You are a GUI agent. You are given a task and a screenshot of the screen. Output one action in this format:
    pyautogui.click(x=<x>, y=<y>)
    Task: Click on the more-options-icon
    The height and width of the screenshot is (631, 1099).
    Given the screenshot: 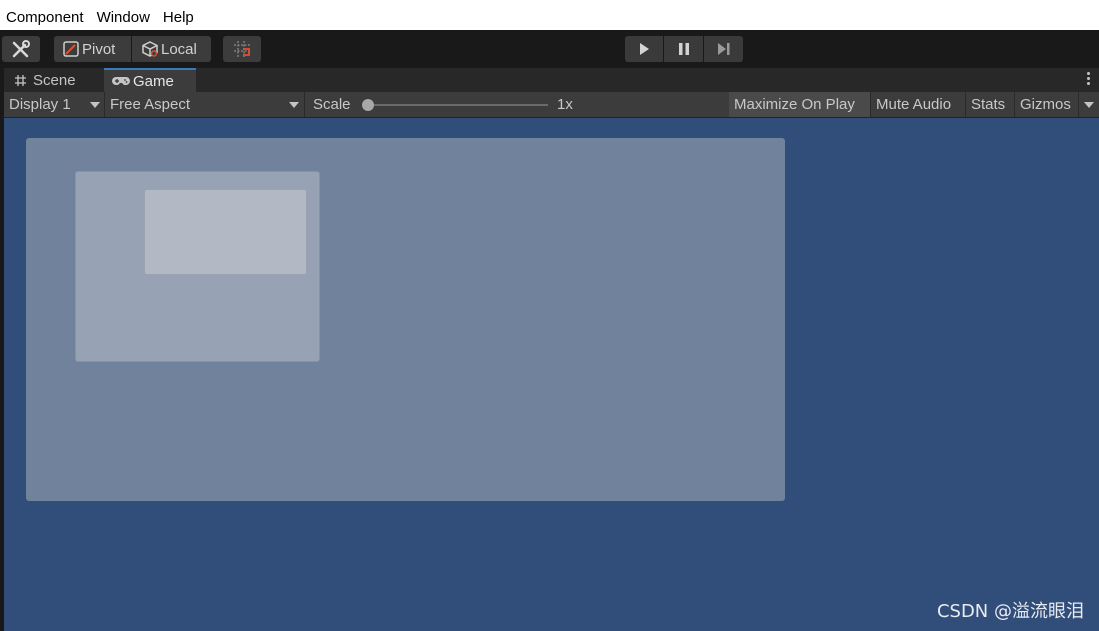 What is the action you would take?
    pyautogui.click(x=1089, y=79)
    